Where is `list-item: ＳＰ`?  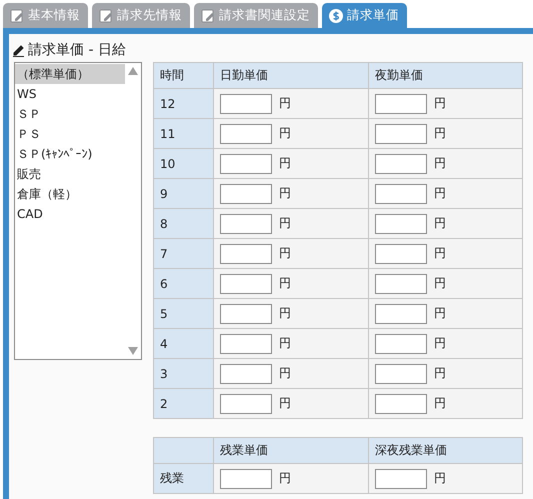
list-item: ＳＰ is located at coordinates (70, 114).